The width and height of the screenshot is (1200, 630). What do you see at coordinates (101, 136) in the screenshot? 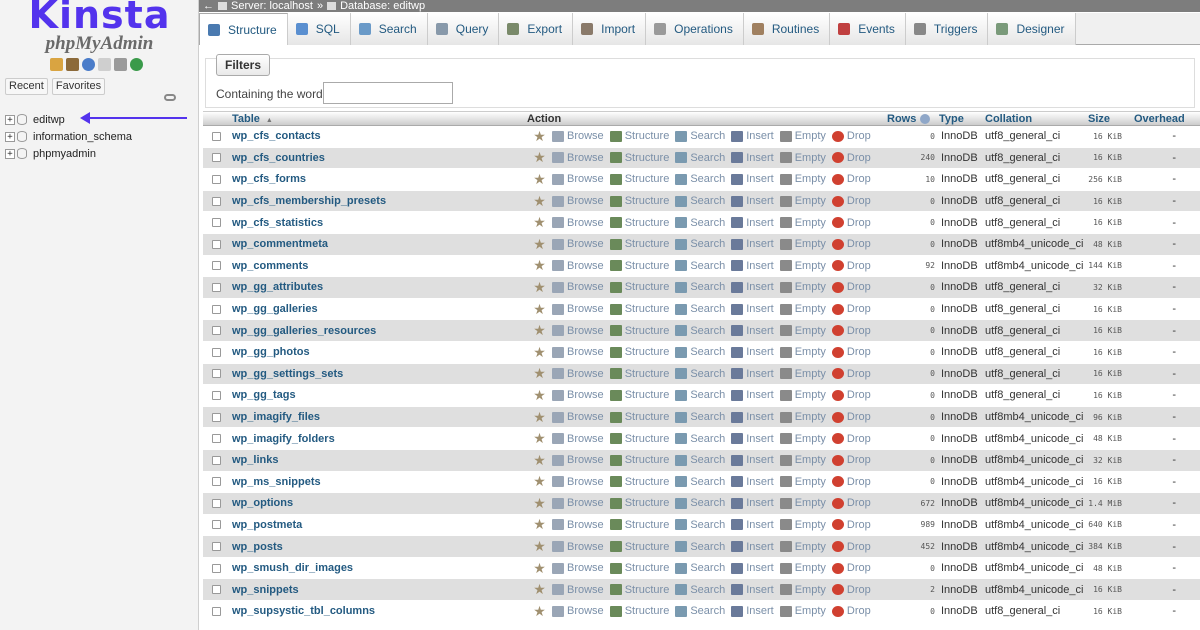
I see `tree-item-1: + information_schema` at bounding box center [101, 136].